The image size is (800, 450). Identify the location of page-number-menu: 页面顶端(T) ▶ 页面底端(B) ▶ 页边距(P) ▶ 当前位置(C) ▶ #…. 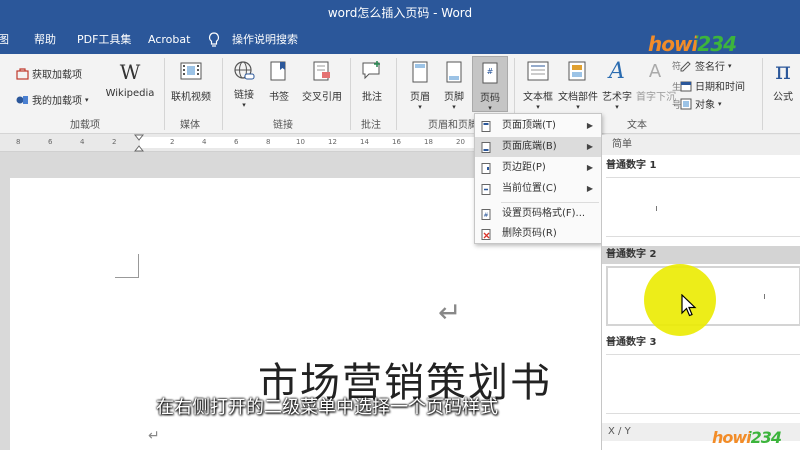
(538, 178).